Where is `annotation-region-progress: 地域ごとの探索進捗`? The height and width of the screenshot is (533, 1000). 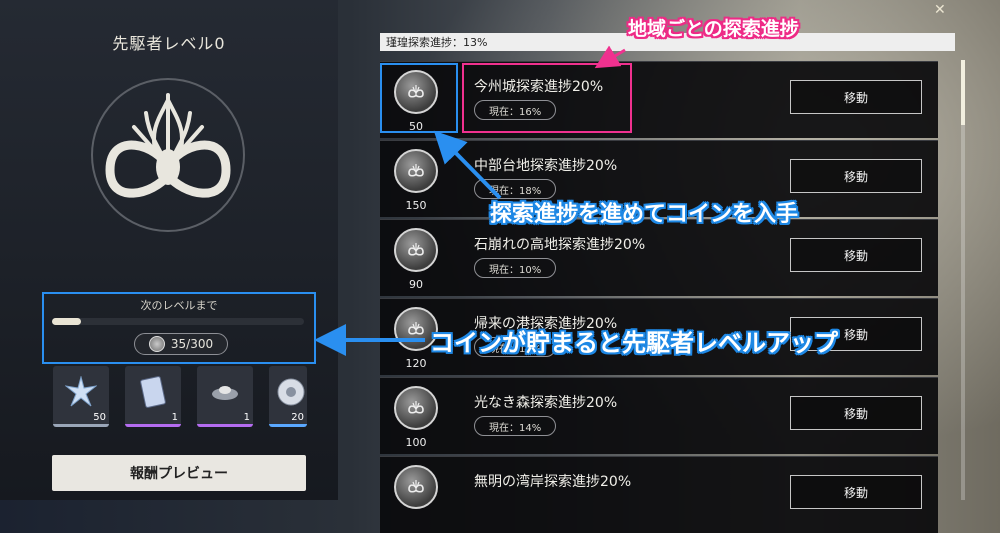
annotation-region-progress: 地域ごとの探索進捗 is located at coordinates (713, 29).